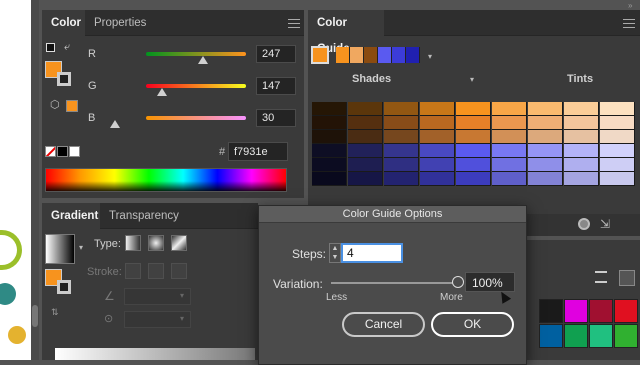 This screenshot has width=640, height=365. Describe the element at coordinates (50, 151) in the screenshot. I see `none-swatch` at that location.